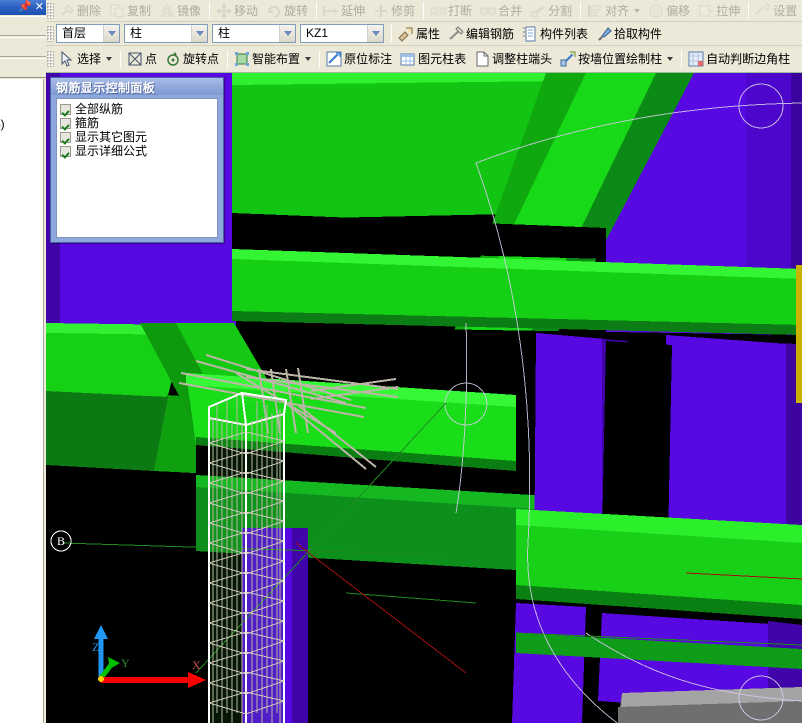  I want to click on rebar-option-label: 全部纵筋, so click(99, 108).